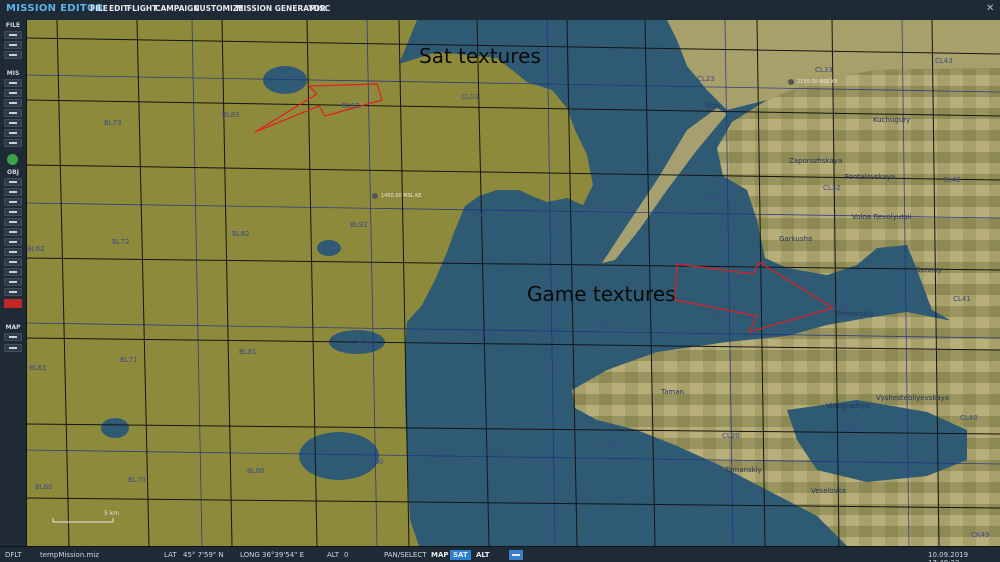  I want to click on place-label: Vyshestebliyevskaya, so click(913, 398).